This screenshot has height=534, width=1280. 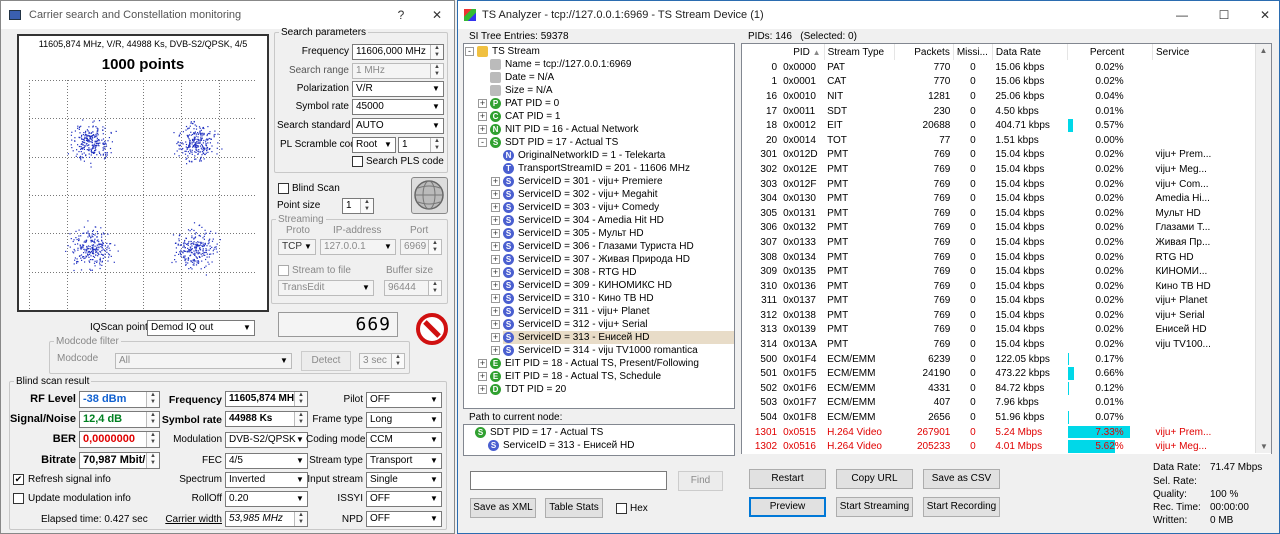 I want to click on file-select: TransEdit ▼, so click(x=326, y=288).